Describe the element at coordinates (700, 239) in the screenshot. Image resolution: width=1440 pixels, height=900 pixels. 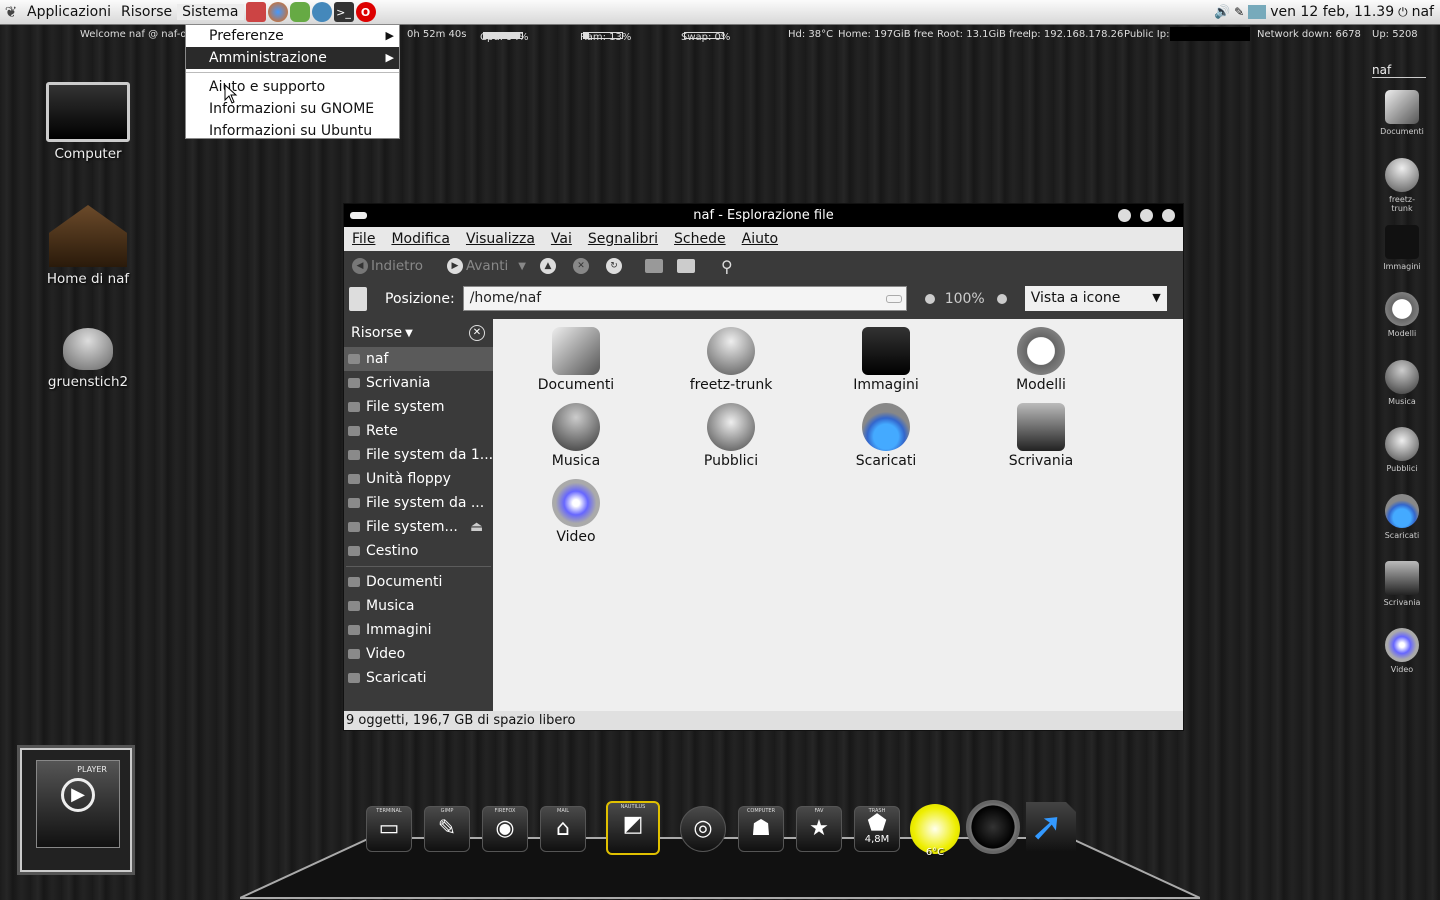
I see `menu-schede: Schede` at that location.